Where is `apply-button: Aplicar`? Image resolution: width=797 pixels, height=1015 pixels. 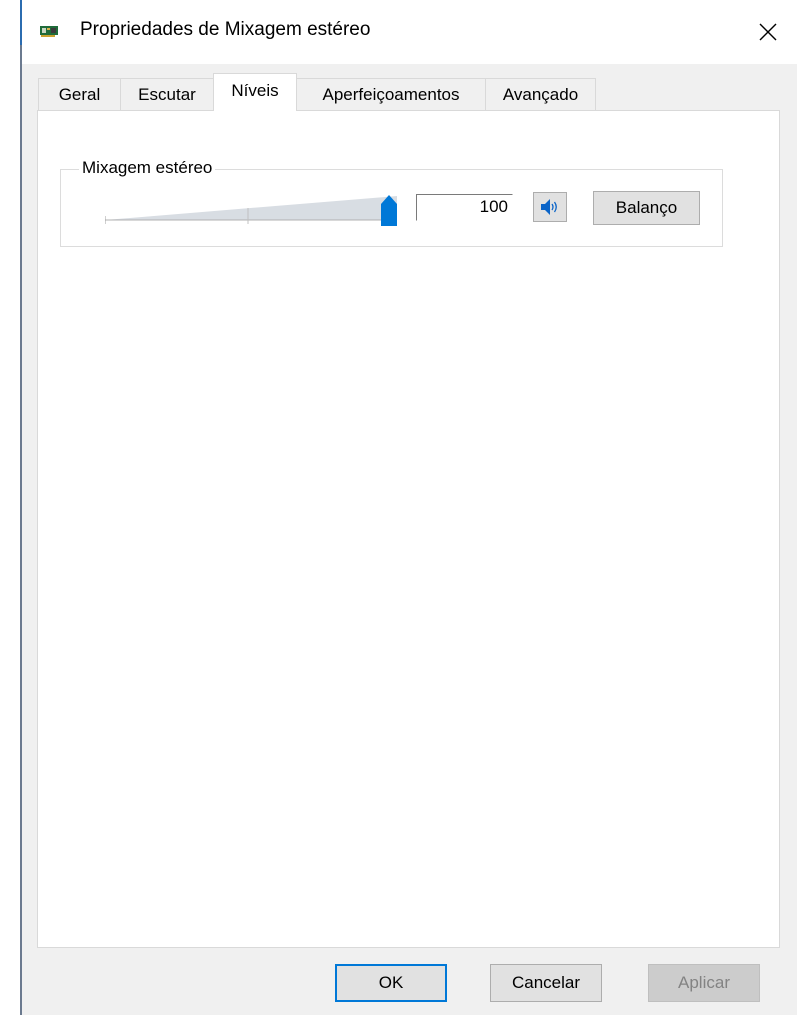
apply-button: Aplicar is located at coordinates (704, 983).